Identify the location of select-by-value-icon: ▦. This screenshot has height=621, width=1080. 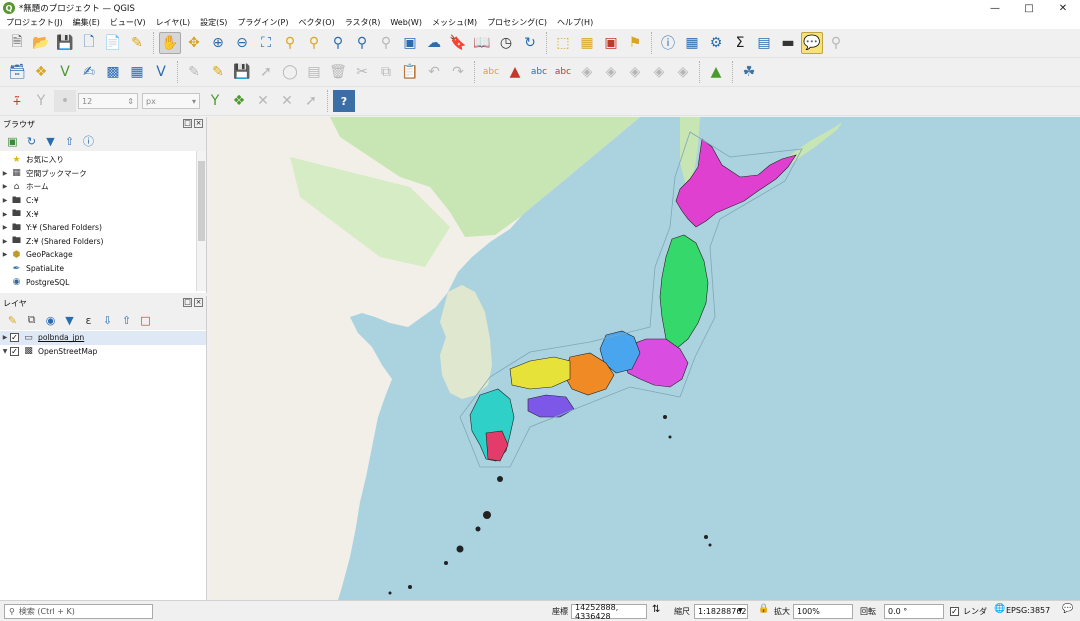
(587, 43).